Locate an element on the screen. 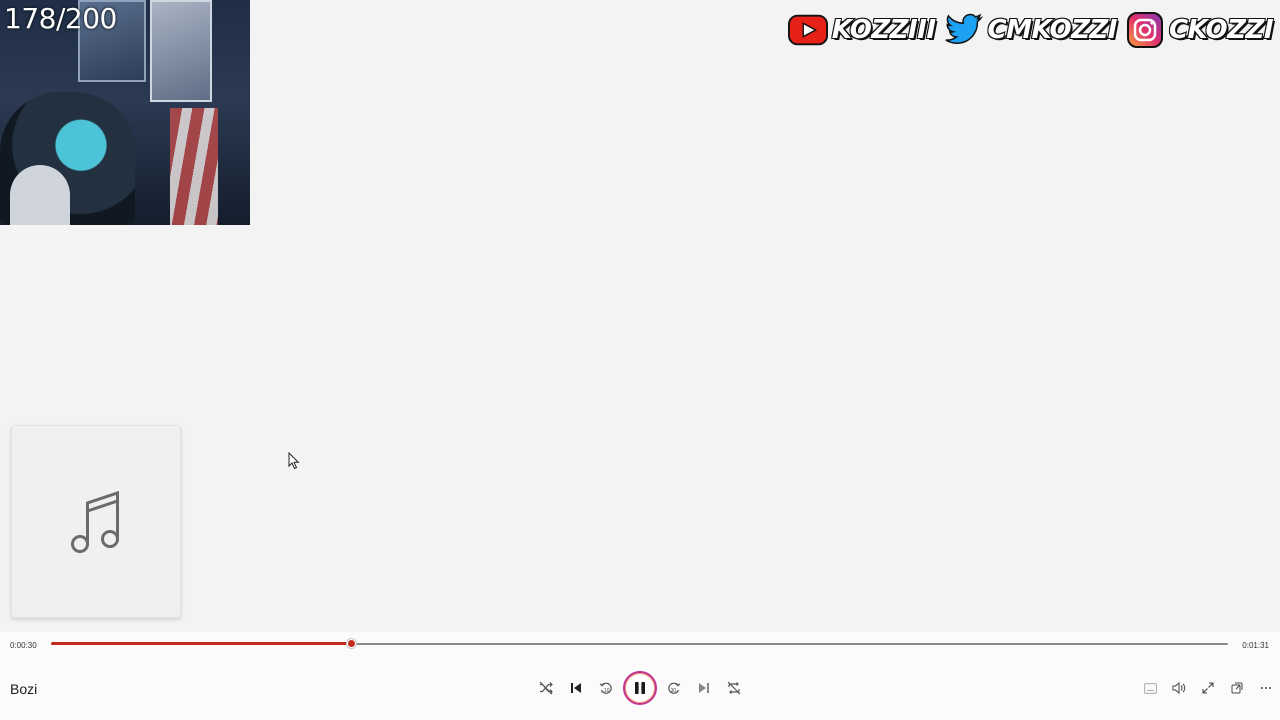  instagram-handle: CKOZZI is located at coordinates (1221, 30).